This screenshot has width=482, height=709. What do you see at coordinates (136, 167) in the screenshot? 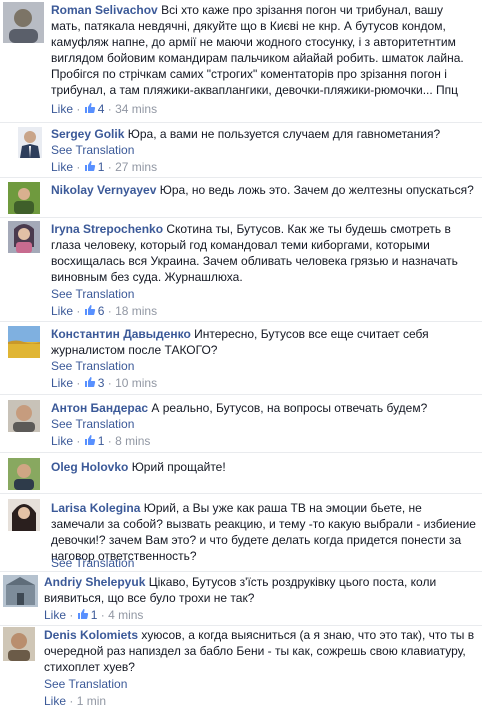
I see `comment-time: 27 mins` at bounding box center [136, 167].